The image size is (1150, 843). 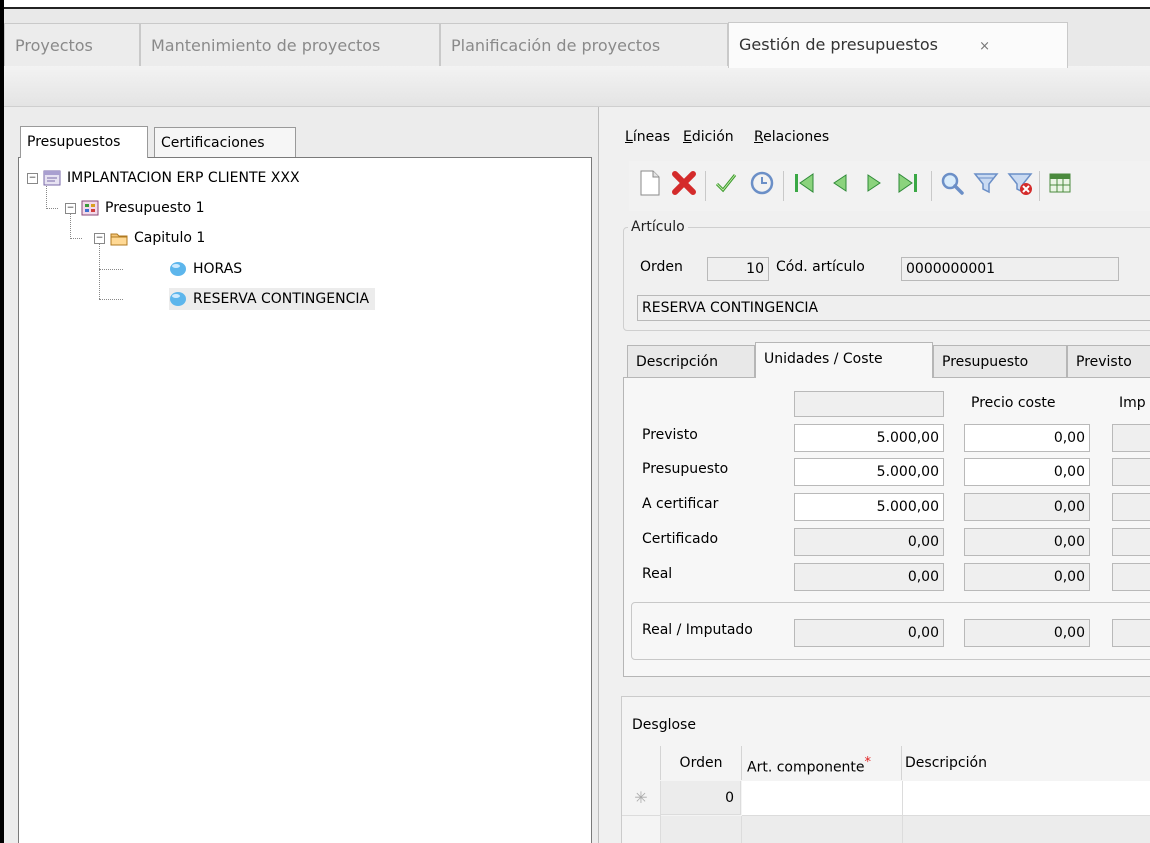 What do you see at coordinates (869, 472) in the screenshot?
I see `presupuesto-units-input: 5.000,00` at bounding box center [869, 472].